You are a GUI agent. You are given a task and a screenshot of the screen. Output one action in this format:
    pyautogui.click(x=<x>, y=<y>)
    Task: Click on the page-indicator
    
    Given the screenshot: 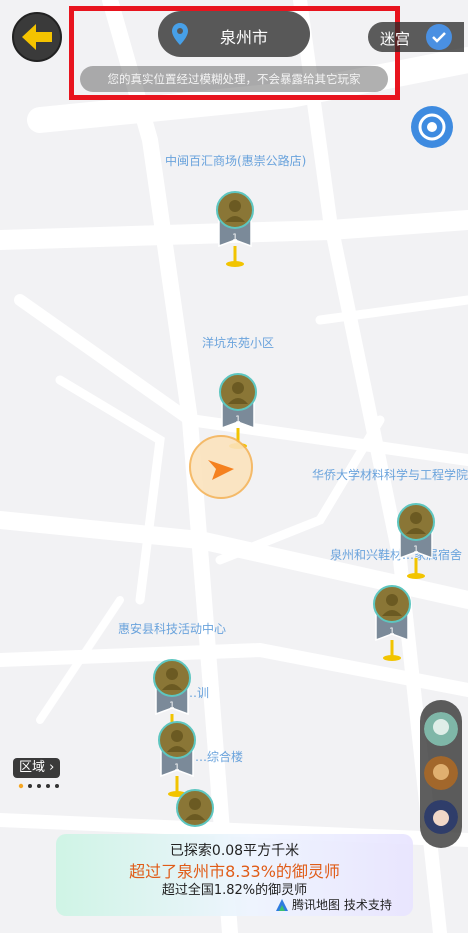 What is the action you would take?
    pyautogui.click(x=38, y=786)
    